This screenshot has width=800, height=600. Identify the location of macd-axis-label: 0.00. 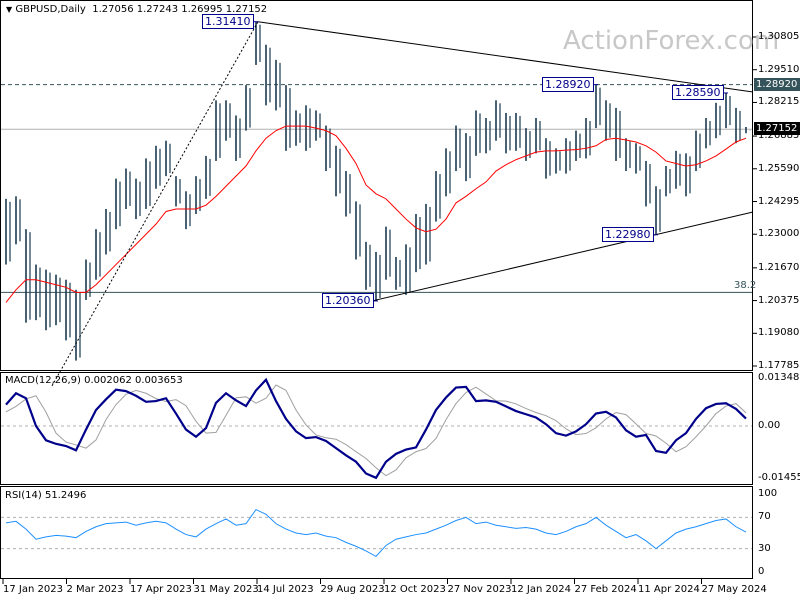
(769, 425).